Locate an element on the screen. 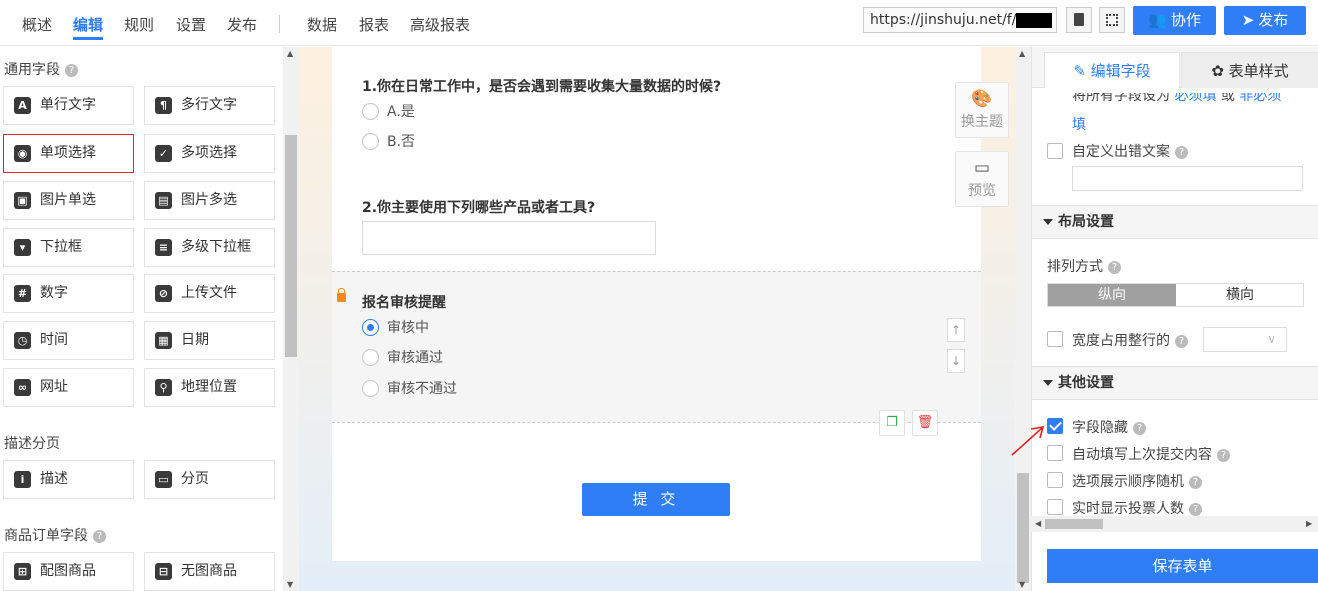  nav-reports: 报表 is located at coordinates (374, 23).